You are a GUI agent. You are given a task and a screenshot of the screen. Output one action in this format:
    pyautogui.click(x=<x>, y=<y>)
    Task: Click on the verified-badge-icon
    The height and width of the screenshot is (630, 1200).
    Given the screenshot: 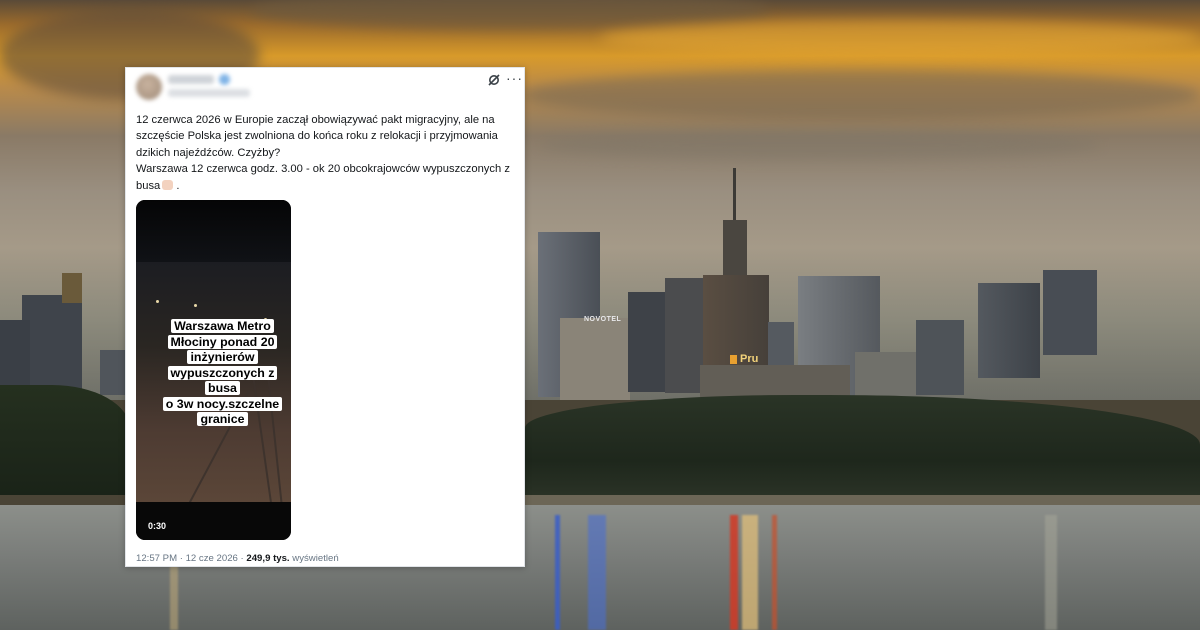 What is the action you would take?
    pyautogui.click(x=224, y=79)
    